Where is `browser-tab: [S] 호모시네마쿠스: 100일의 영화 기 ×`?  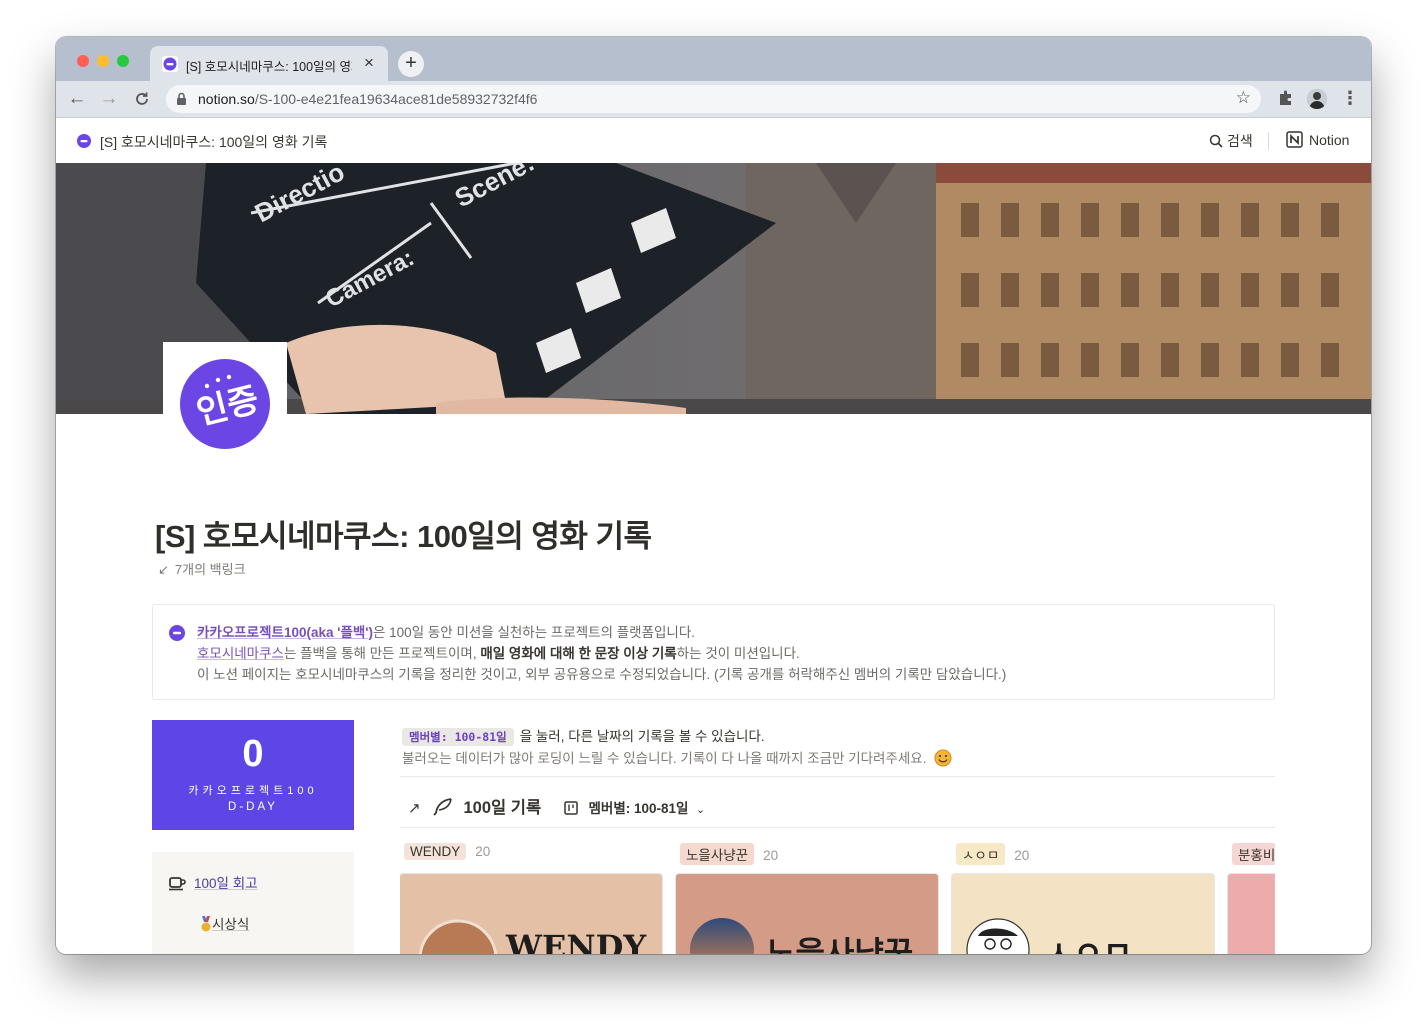 browser-tab: [S] 호모시네마쿠스: 100일의 영화 기 × is located at coordinates (269, 63).